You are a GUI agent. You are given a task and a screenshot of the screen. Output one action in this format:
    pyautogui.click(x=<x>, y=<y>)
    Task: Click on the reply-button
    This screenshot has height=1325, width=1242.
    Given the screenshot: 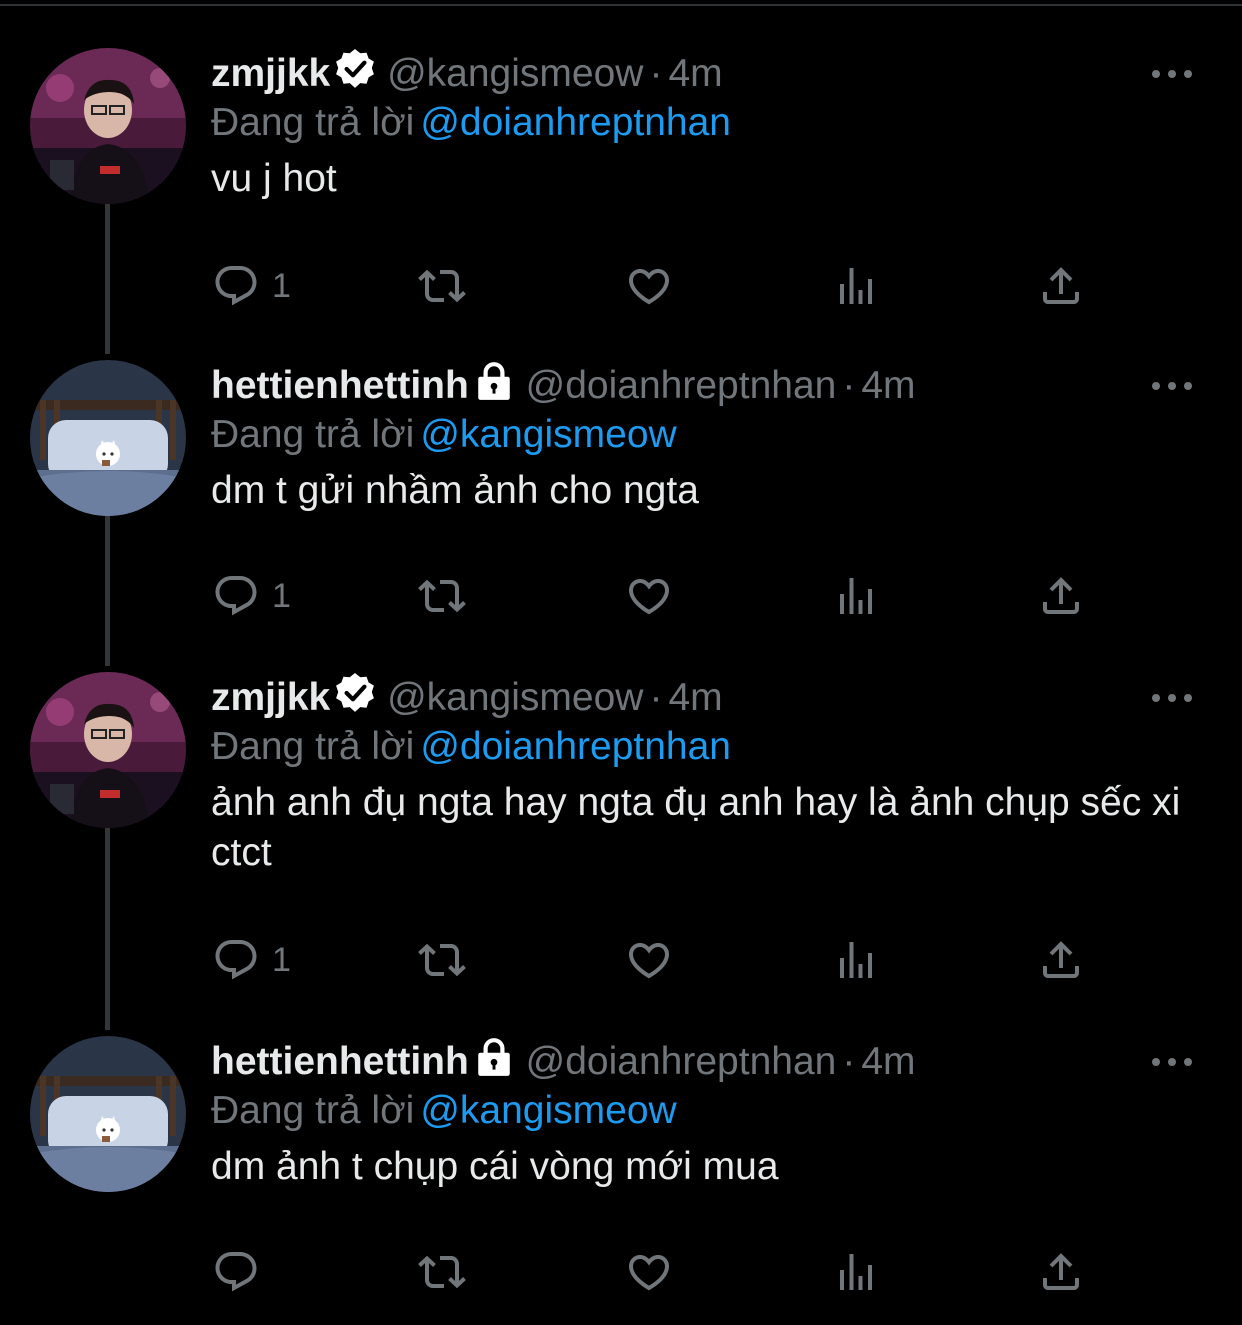 What is the action you would take?
    pyautogui.click(x=242, y=1272)
    